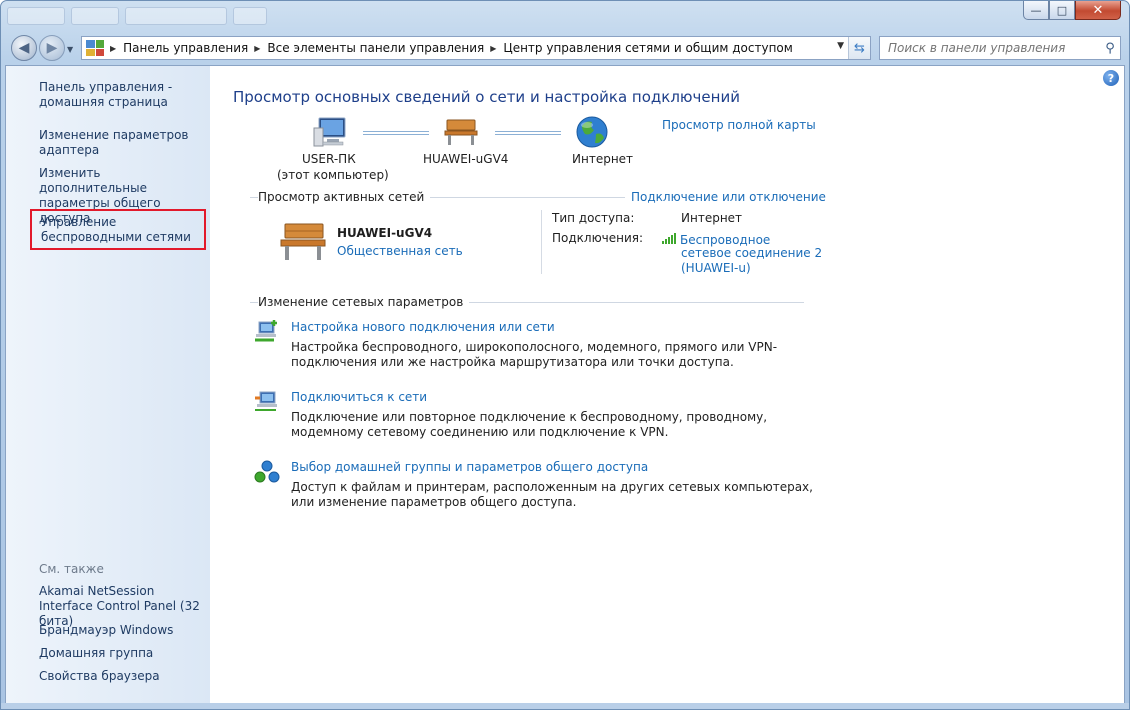 This screenshot has width=1130, height=710. Describe the element at coordinates (541, 242) in the screenshot. I see `network-info-separator` at that location.